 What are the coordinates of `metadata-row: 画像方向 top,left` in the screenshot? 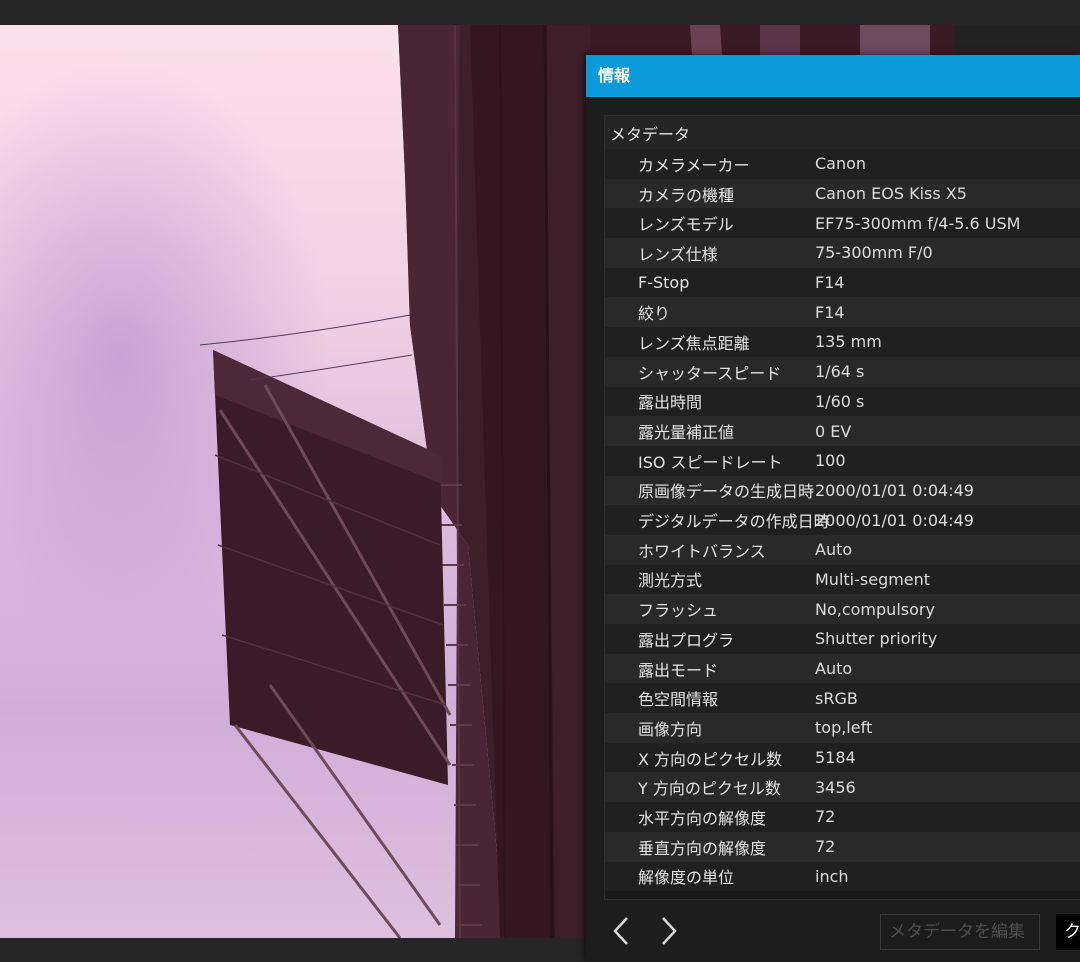 It's located at (842, 728).